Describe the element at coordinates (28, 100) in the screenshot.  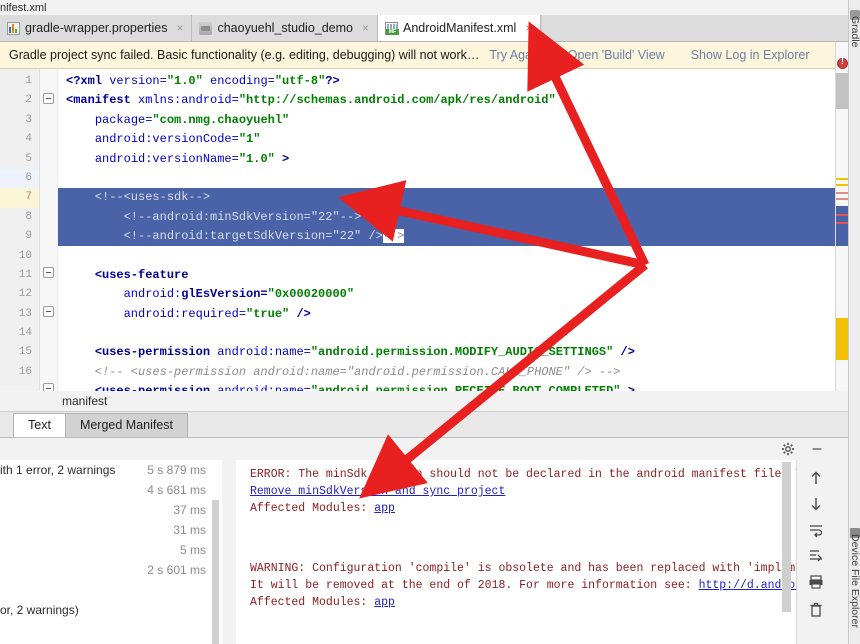
I see `line-number: 2` at that location.